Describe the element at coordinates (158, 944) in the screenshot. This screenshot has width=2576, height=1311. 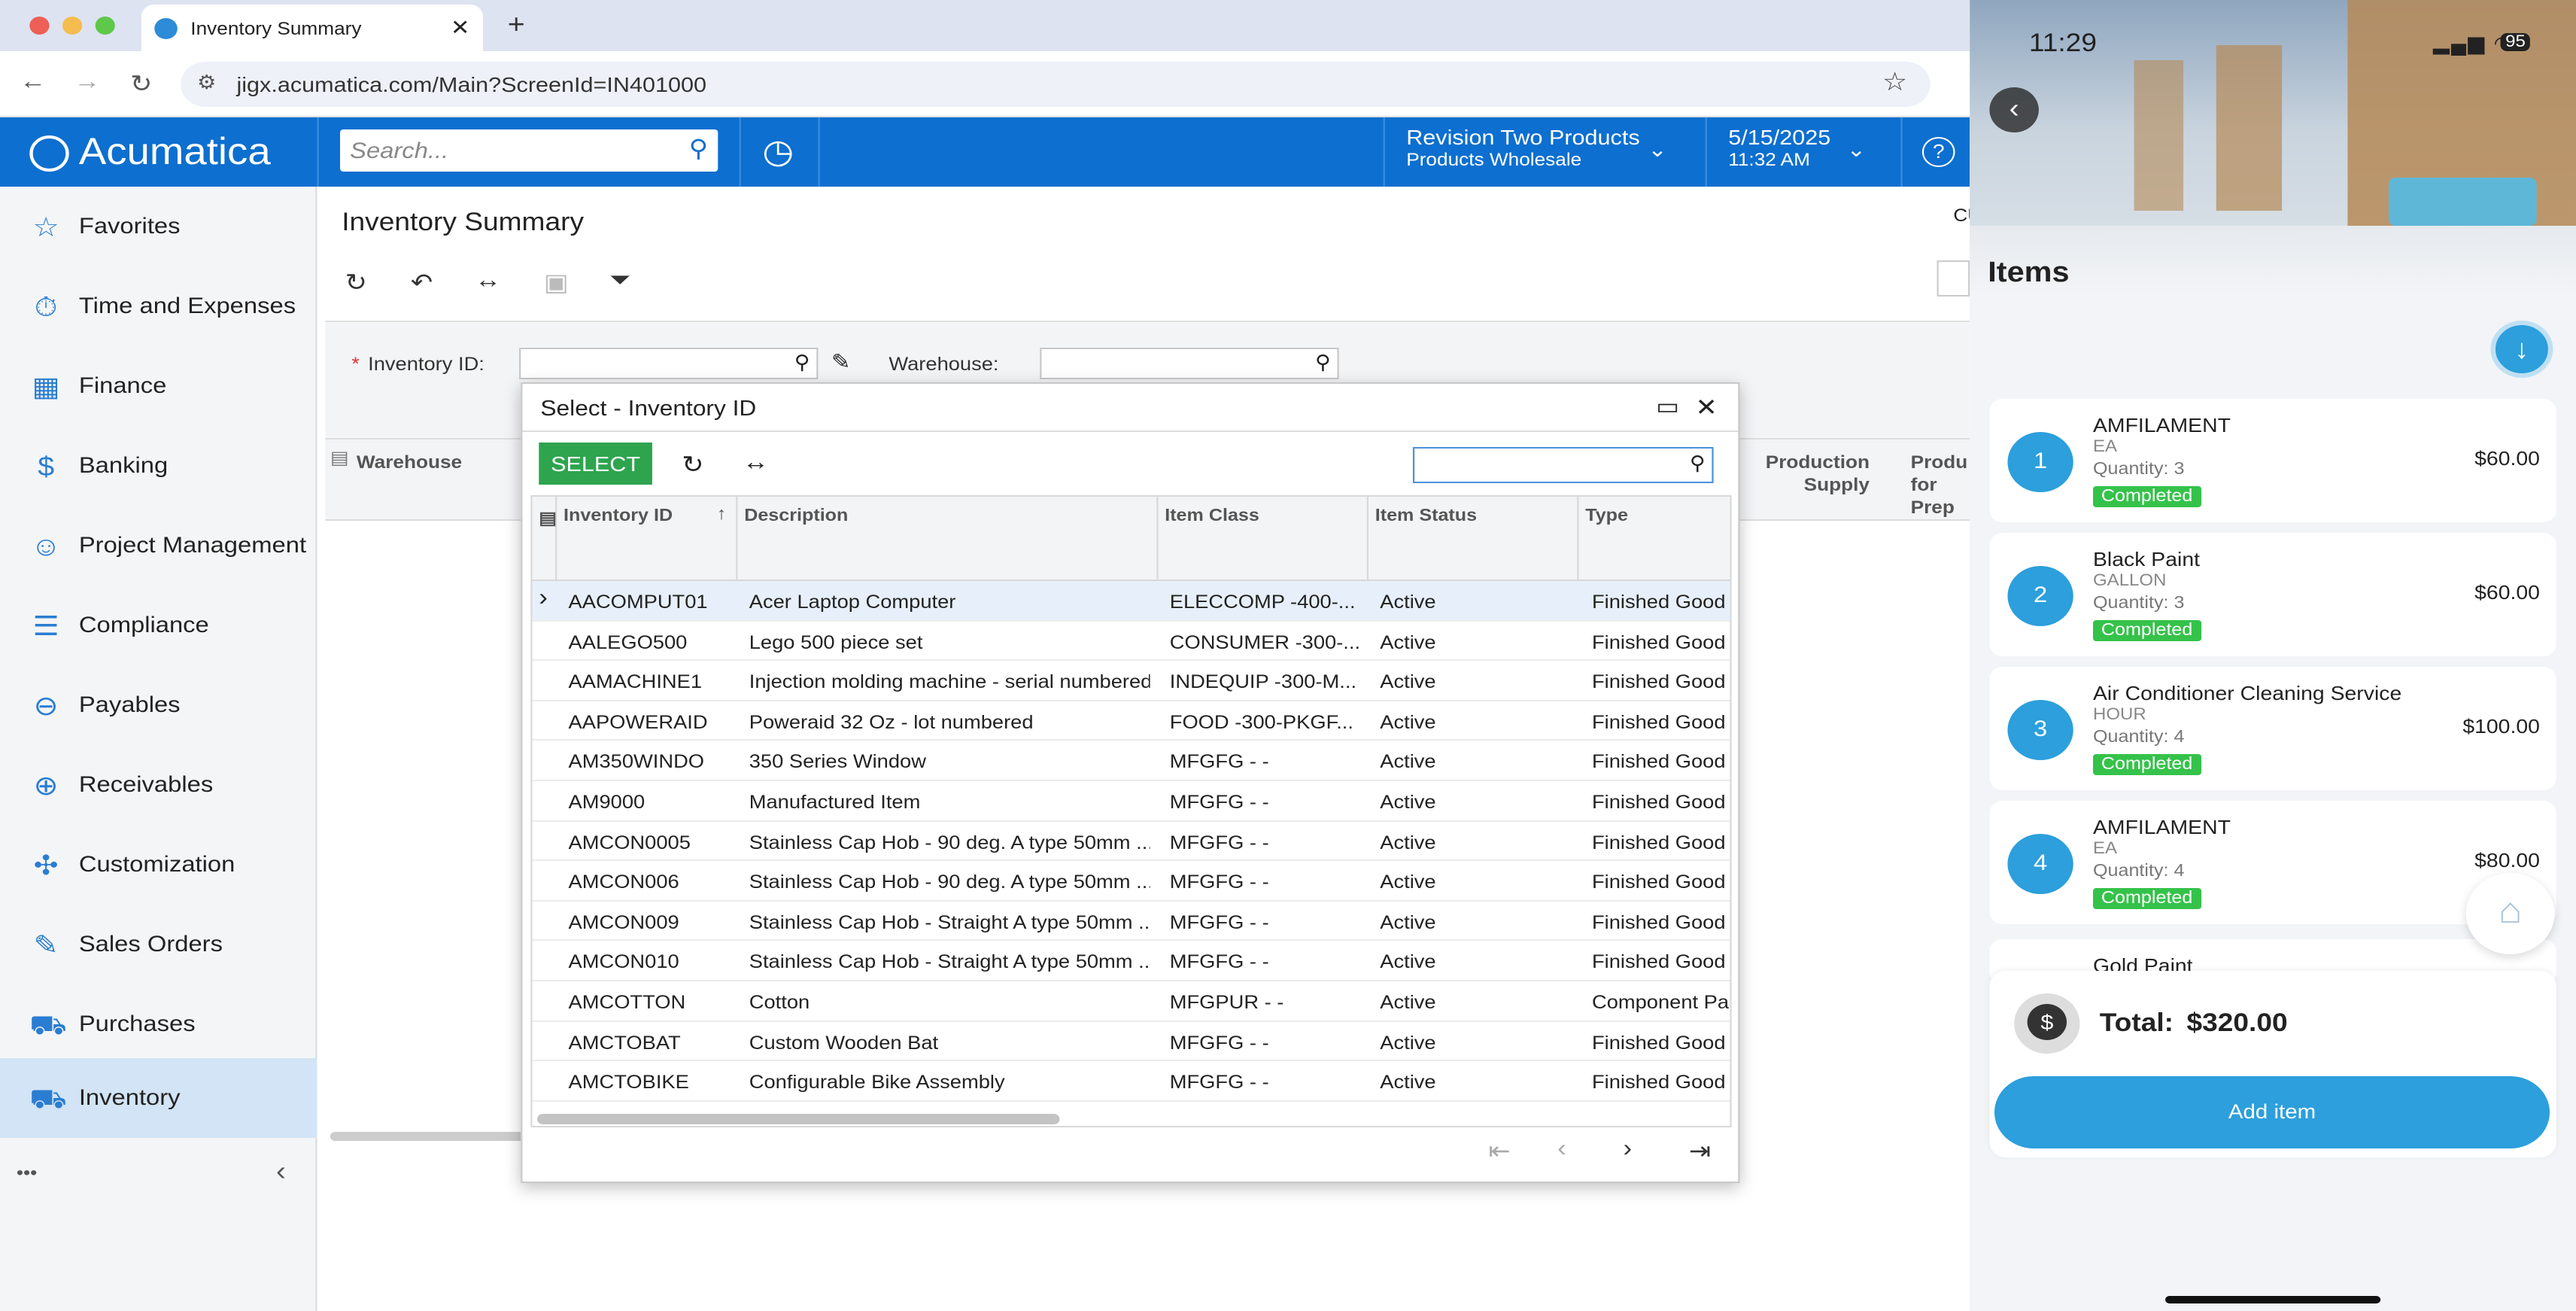
I see `sidebar-item-sales-orders: ✎ Sales Orders` at that location.